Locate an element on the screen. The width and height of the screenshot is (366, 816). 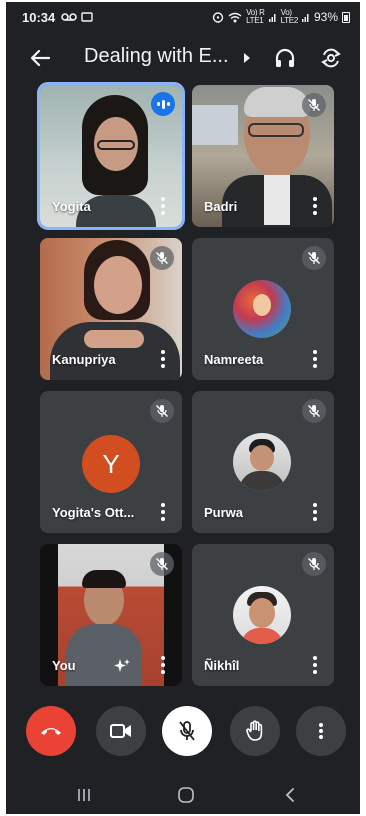
voicemail-icon is located at coordinates (69, 17).